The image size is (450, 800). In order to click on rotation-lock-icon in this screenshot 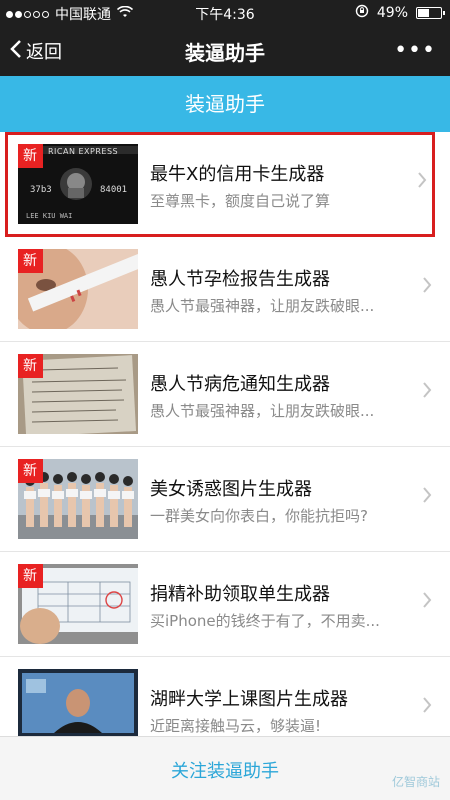, I will do `click(362, 13)`.